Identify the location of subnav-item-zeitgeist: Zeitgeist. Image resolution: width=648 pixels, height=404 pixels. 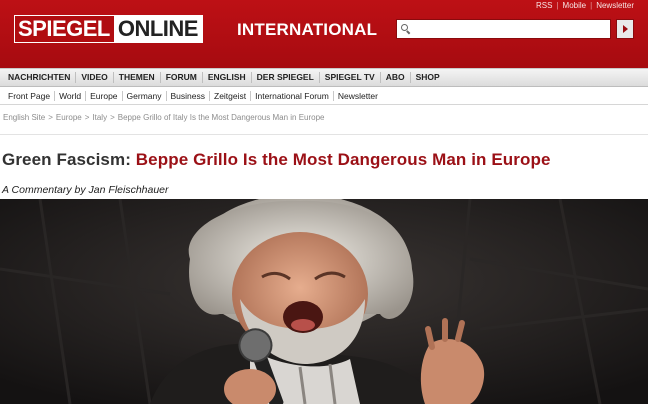
(231, 95).